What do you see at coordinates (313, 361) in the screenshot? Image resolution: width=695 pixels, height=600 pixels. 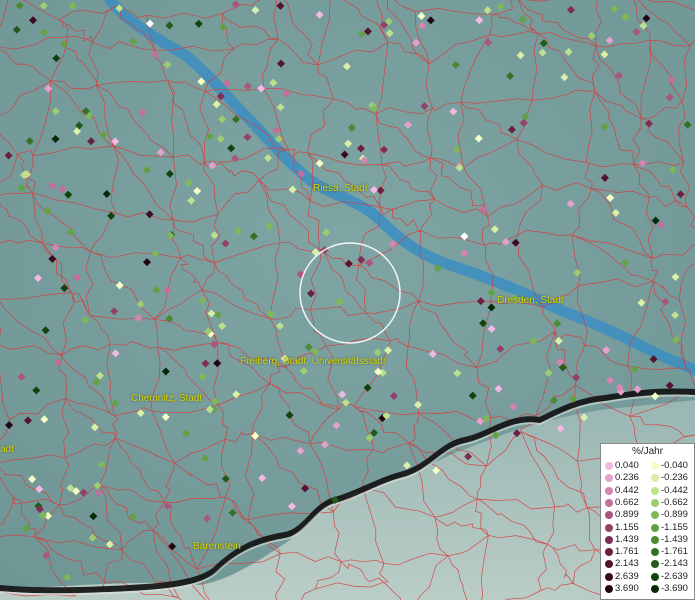 I see `place-label-freiberg: Freiberg, Stadt, Universitätsstadt` at bounding box center [313, 361].